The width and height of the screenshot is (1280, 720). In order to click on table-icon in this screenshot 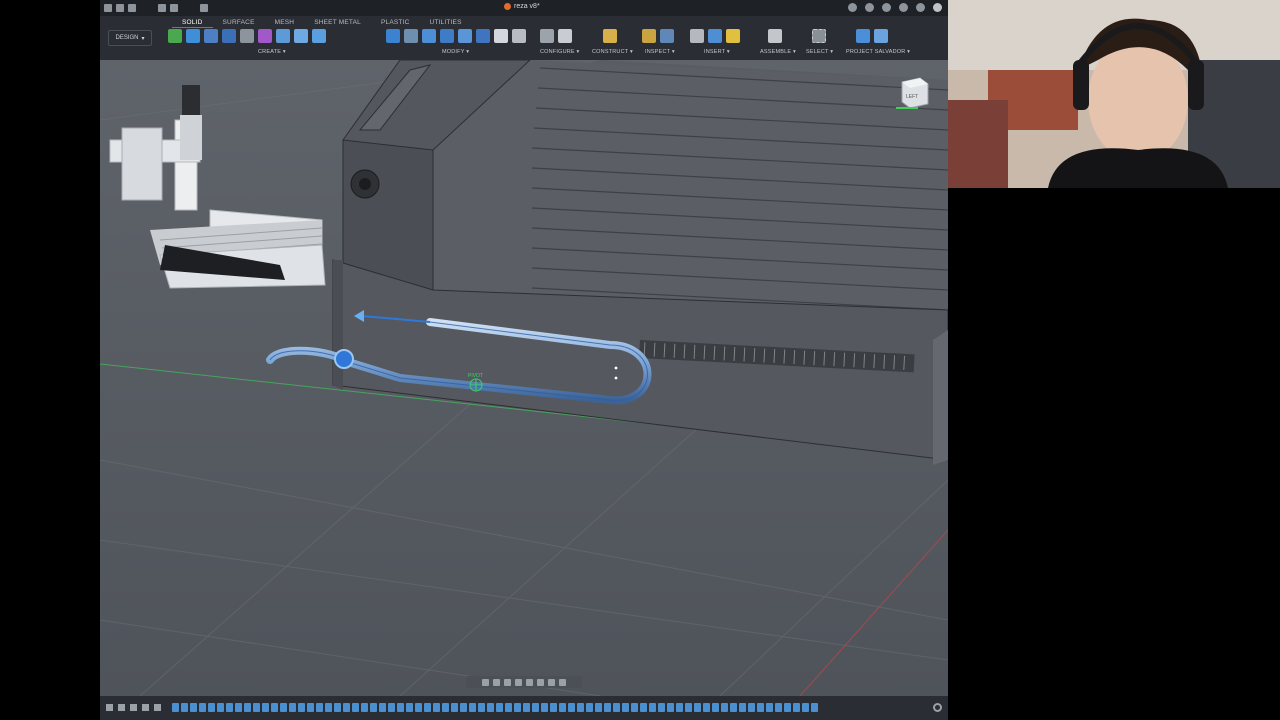, I will do `click(565, 36)`.